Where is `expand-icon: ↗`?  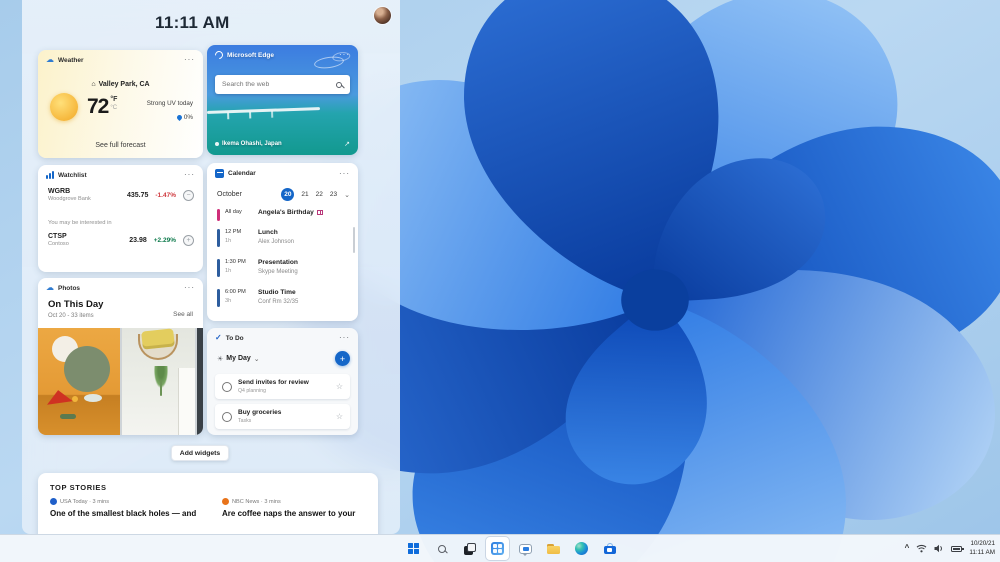 expand-icon: ↗ is located at coordinates (347, 144).